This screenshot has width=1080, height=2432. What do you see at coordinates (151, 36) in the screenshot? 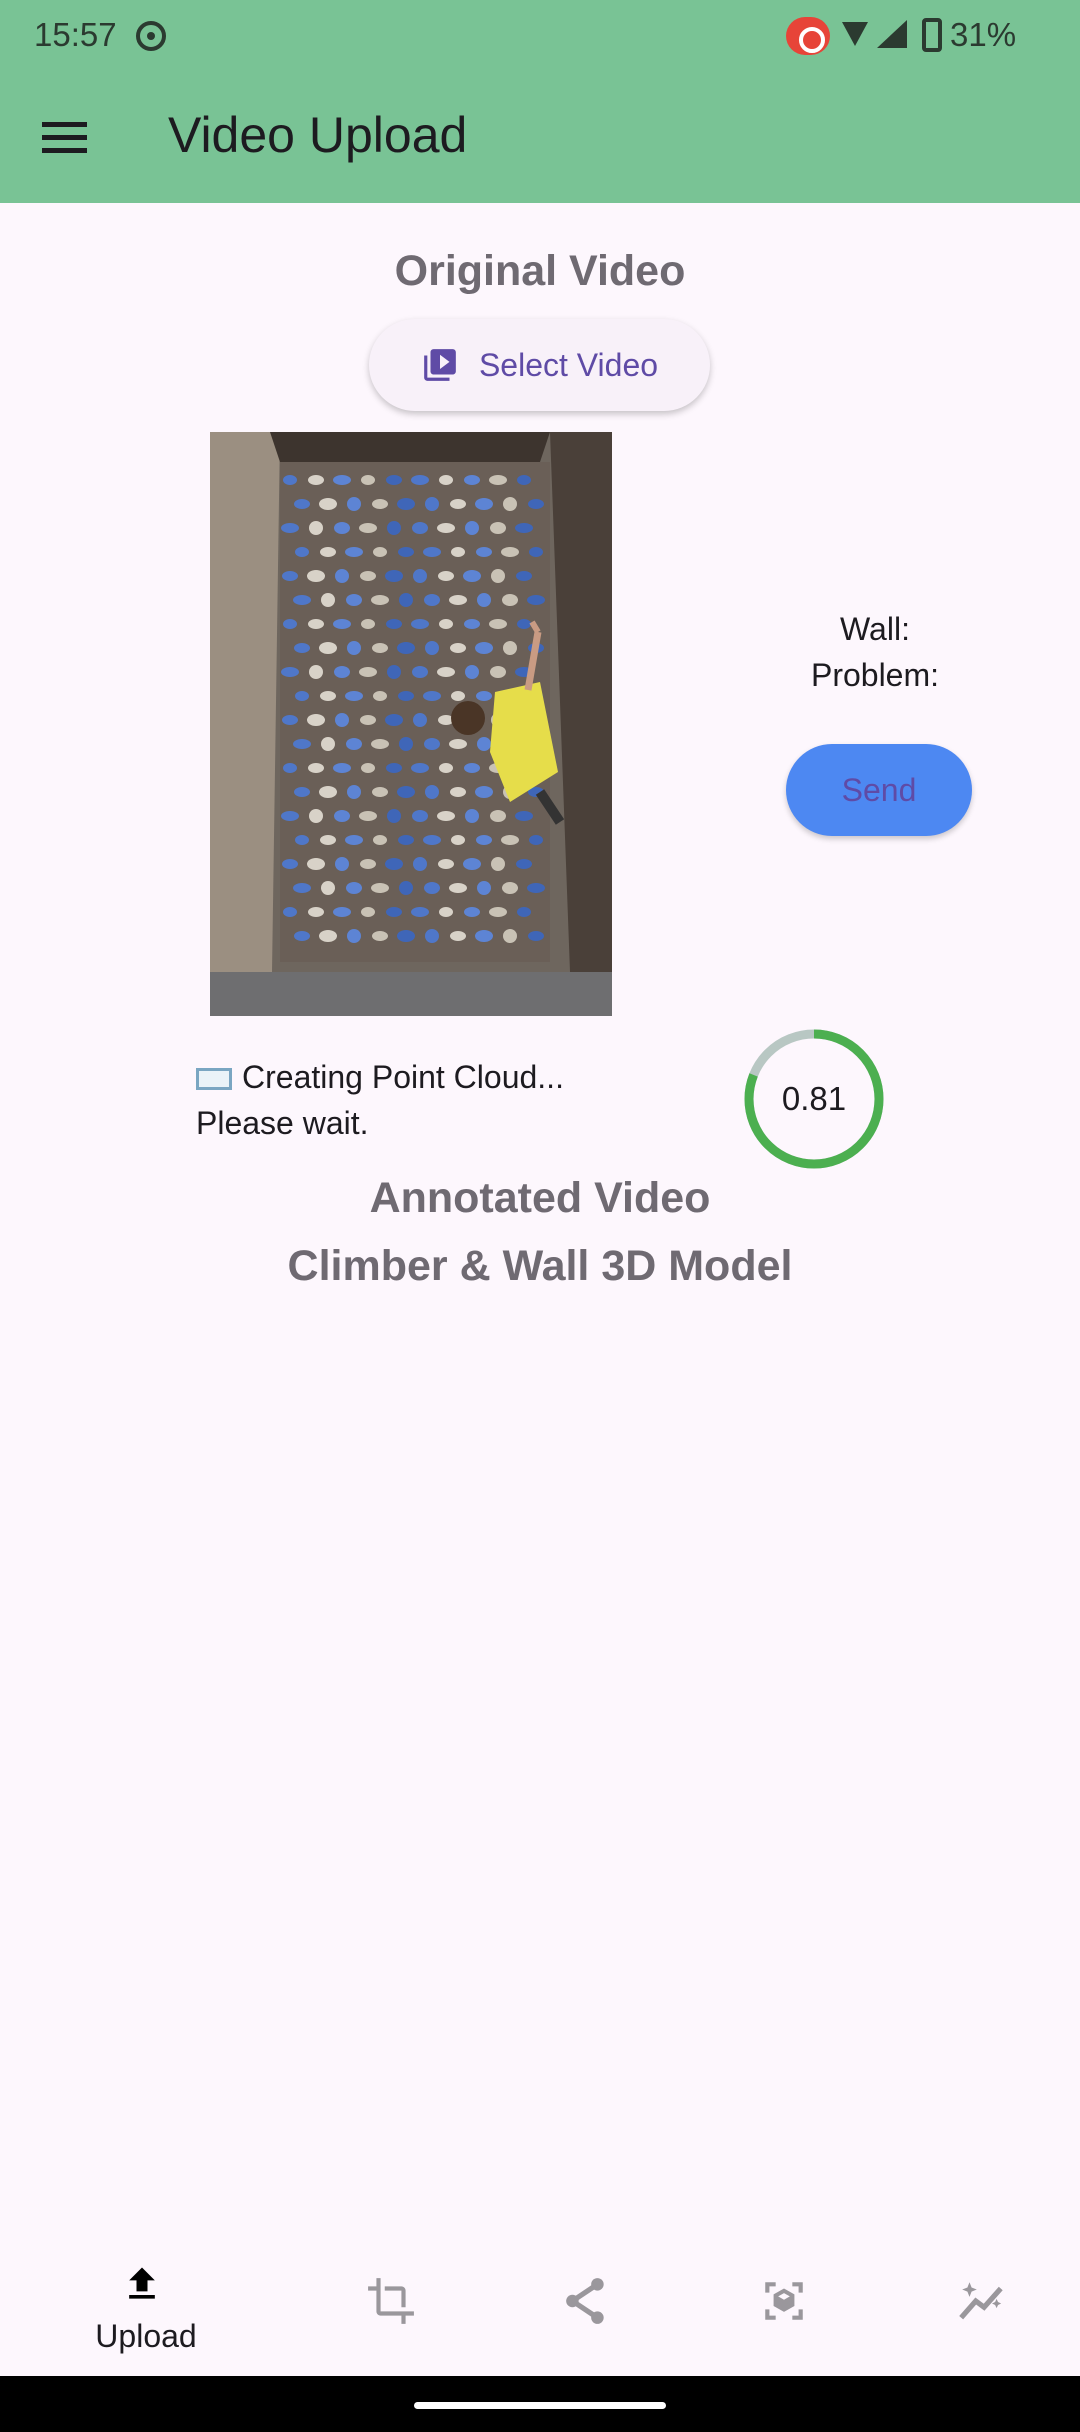
I see `settings-dot-icon` at bounding box center [151, 36].